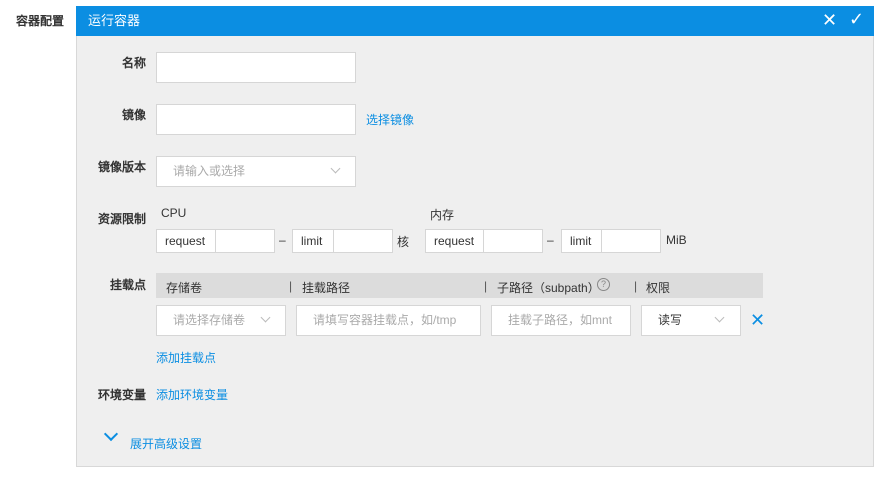  I want to click on col-volume: 存储卷, so click(184, 288).